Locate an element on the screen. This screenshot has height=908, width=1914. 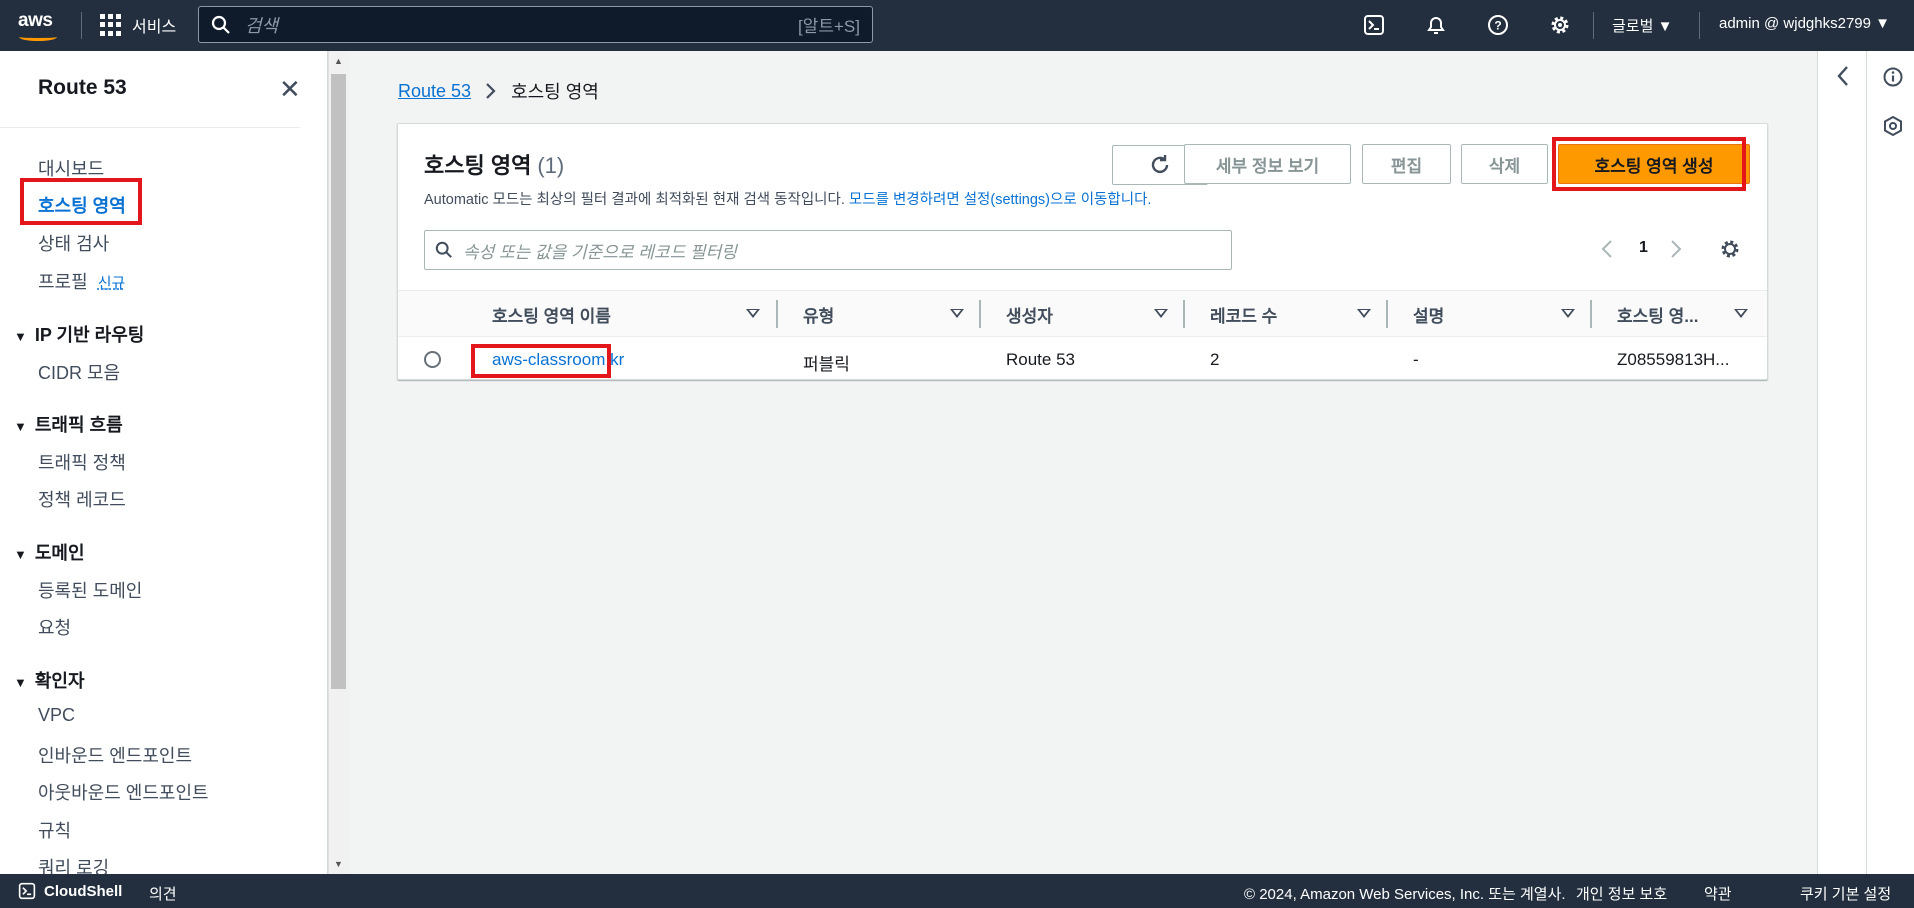
preferences-gear-icon is located at coordinates (1730, 249).